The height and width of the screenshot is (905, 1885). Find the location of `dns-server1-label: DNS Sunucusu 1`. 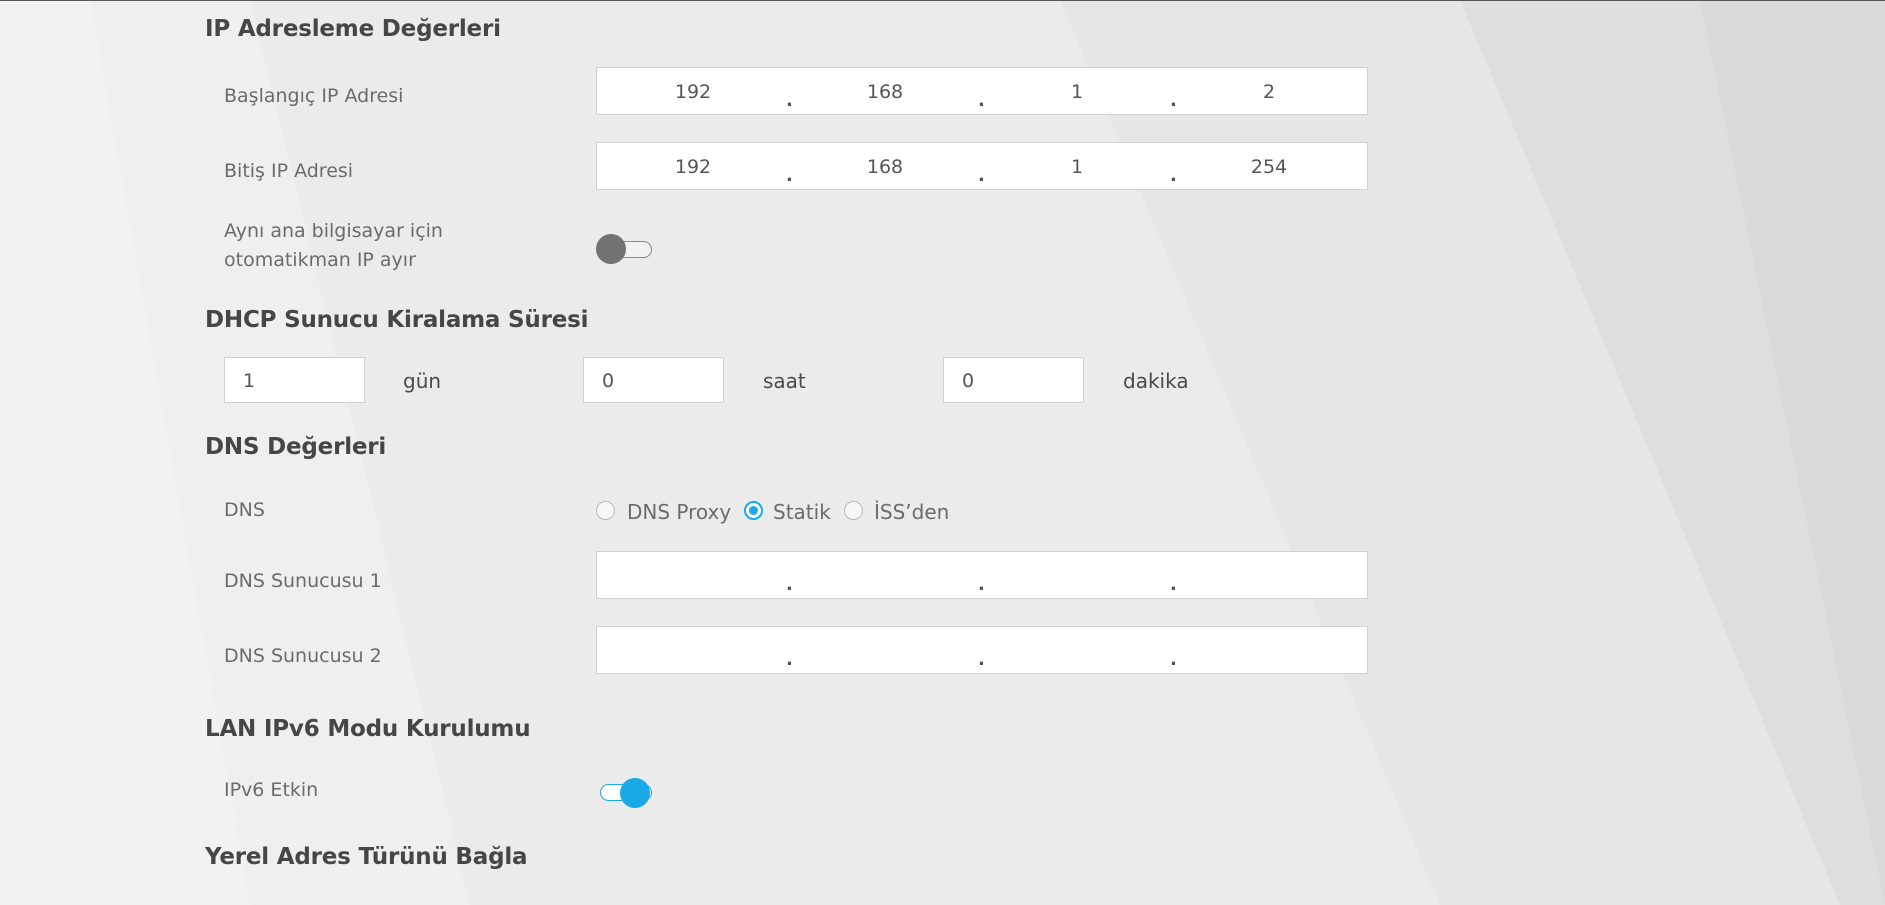

dns-server1-label: DNS Sunucusu 1 is located at coordinates (303, 581).